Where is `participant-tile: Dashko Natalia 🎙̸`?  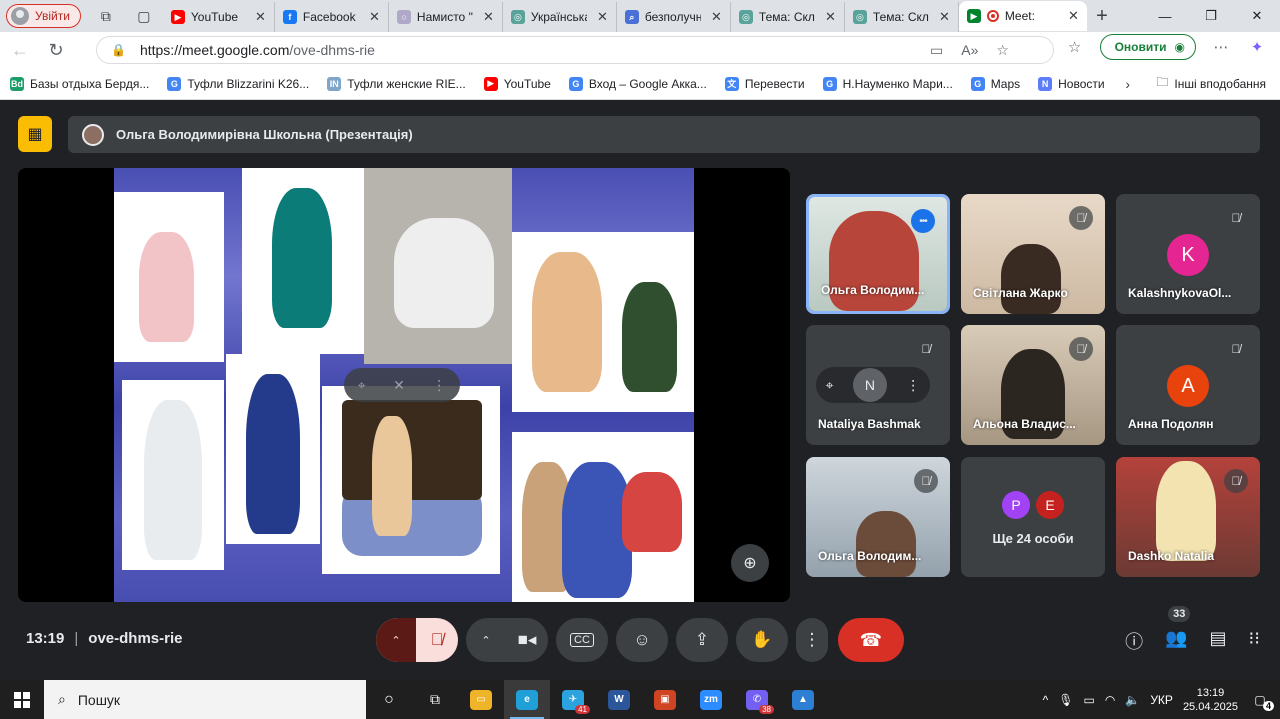 participant-tile: Dashko Natalia 🎙̸ is located at coordinates (1188, 517).